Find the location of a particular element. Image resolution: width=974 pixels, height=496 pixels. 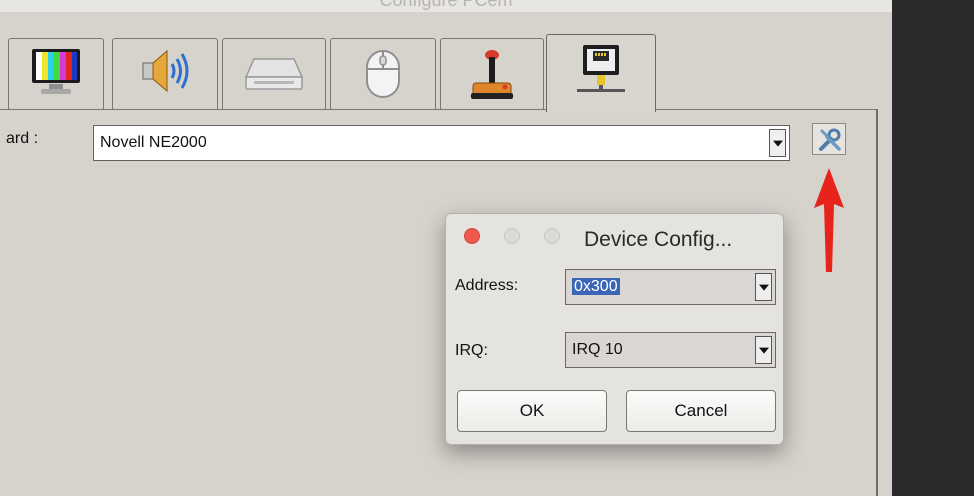

network-card-value: Novell NE2000 is located at coordinates (153, 142).